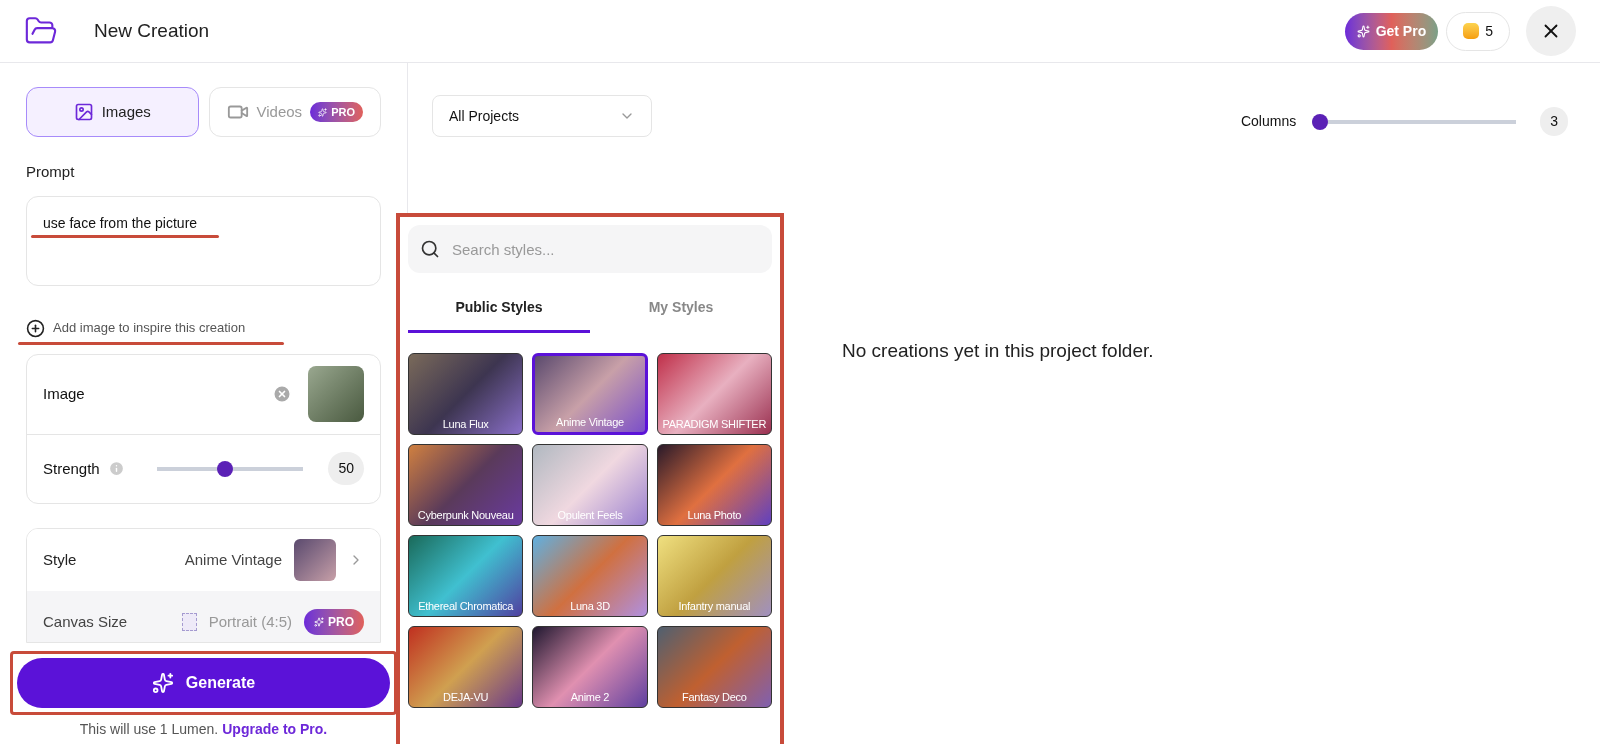 This screenshot has height=744, width=1600. What do you see at coordinates (149, 729) in the screenshot?
I see `usage-note: This will use 1 Lumen.` at bounding box center [149, 729].